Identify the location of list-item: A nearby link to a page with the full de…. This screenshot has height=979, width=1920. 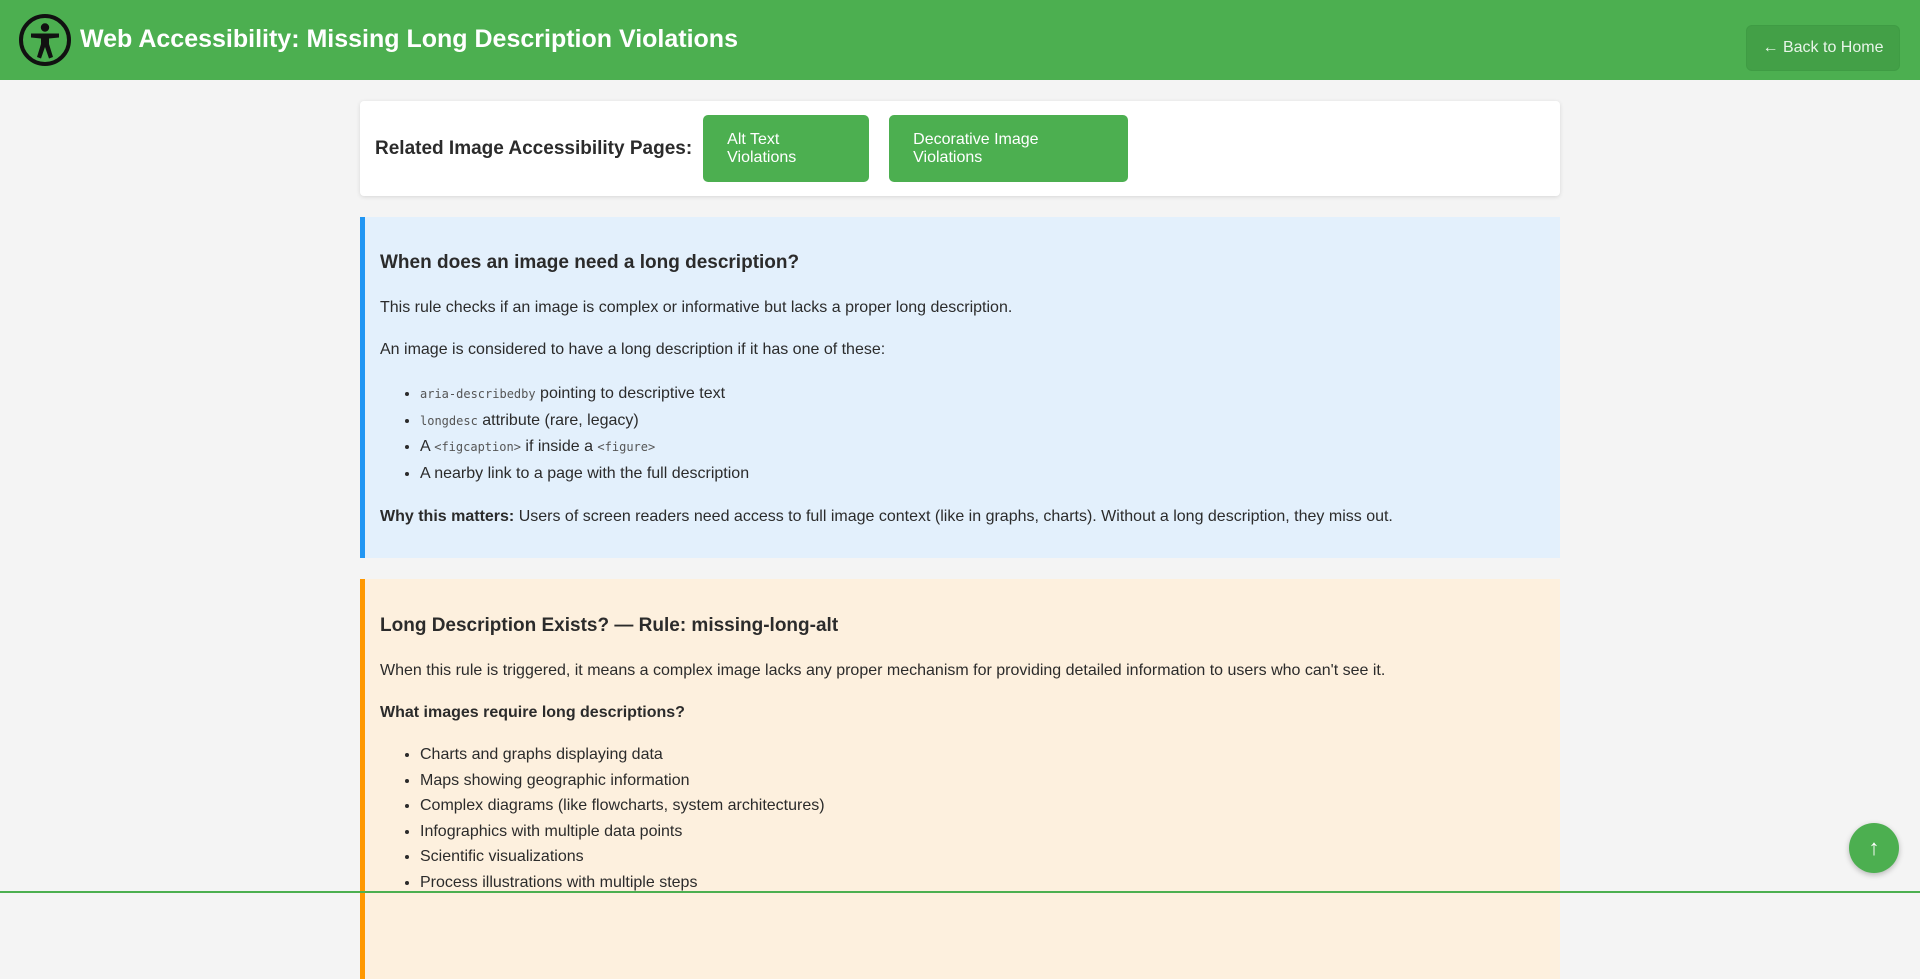
(982, 474).